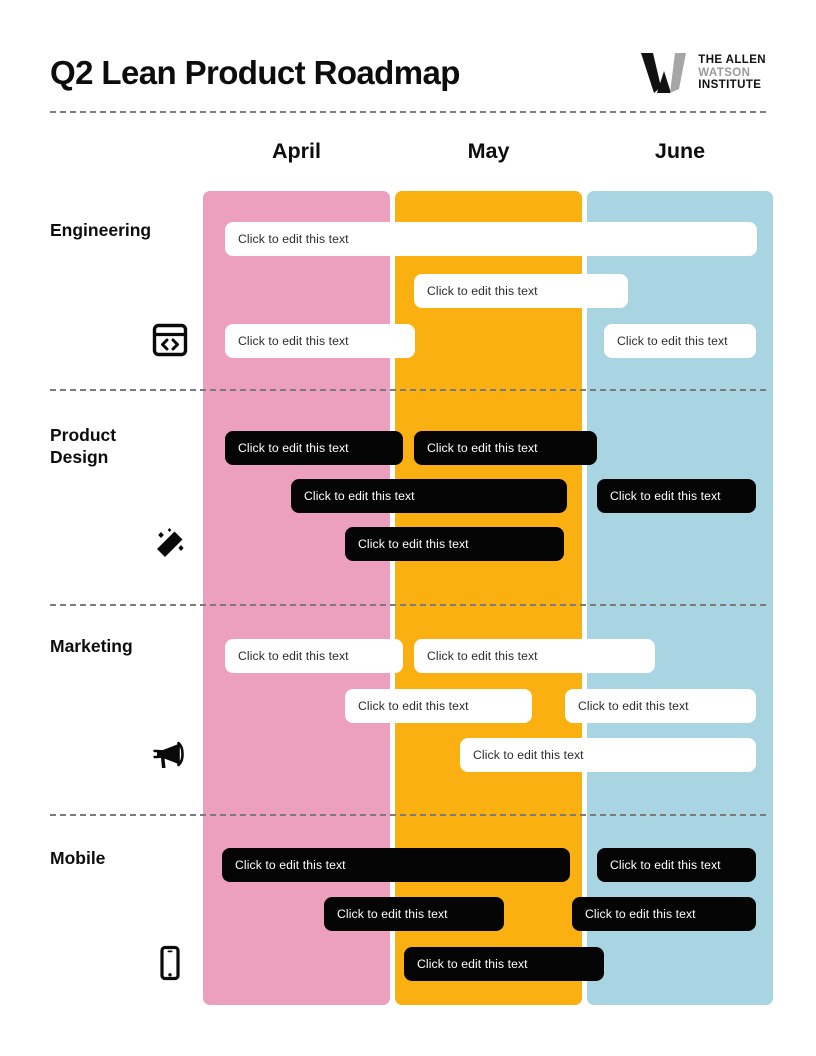 The width and height of the screenshot is (816, 1056). I want to click on month-header-row: April May June, so click(488, 156).